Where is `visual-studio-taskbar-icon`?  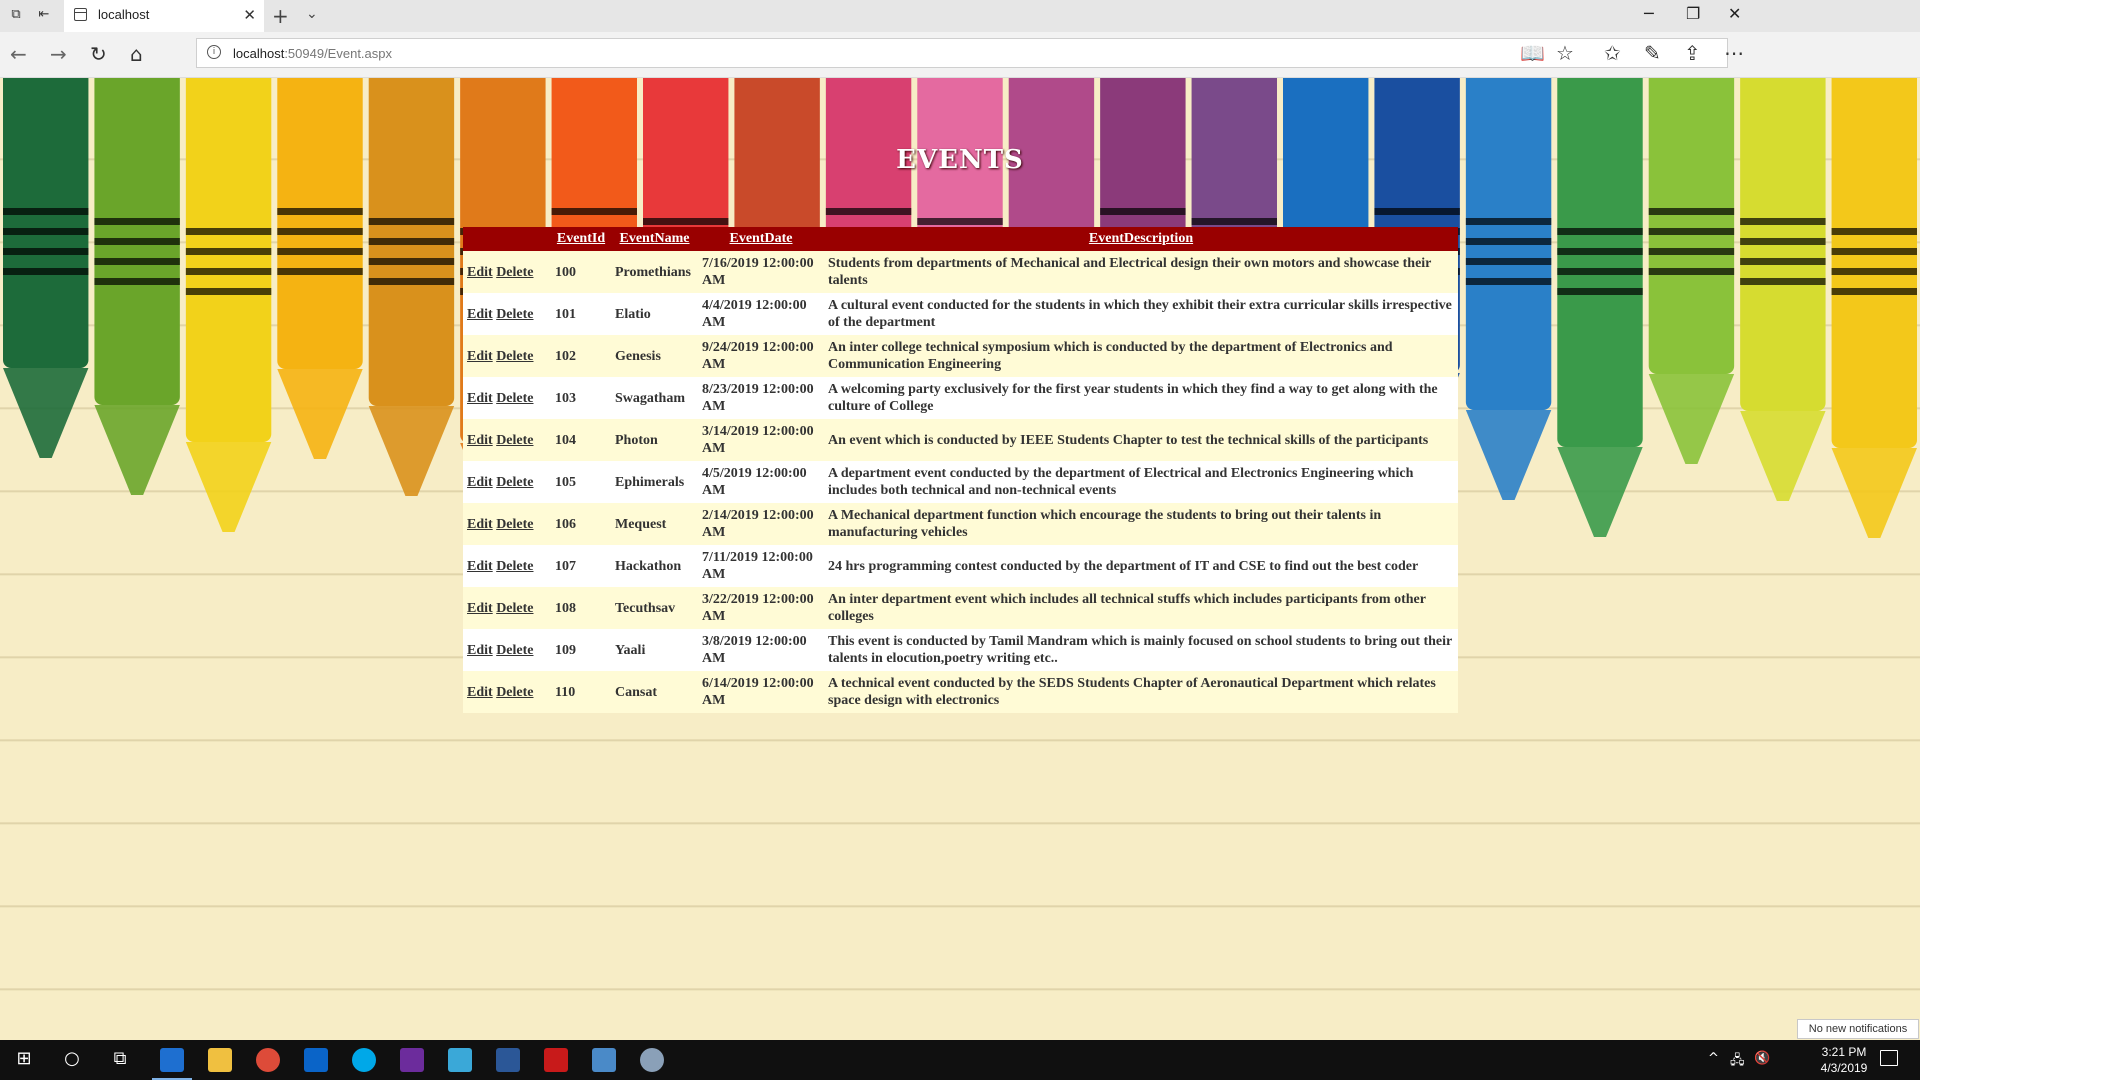
visual-studio-taskbar-icon is located at coordinates (412, 1060).